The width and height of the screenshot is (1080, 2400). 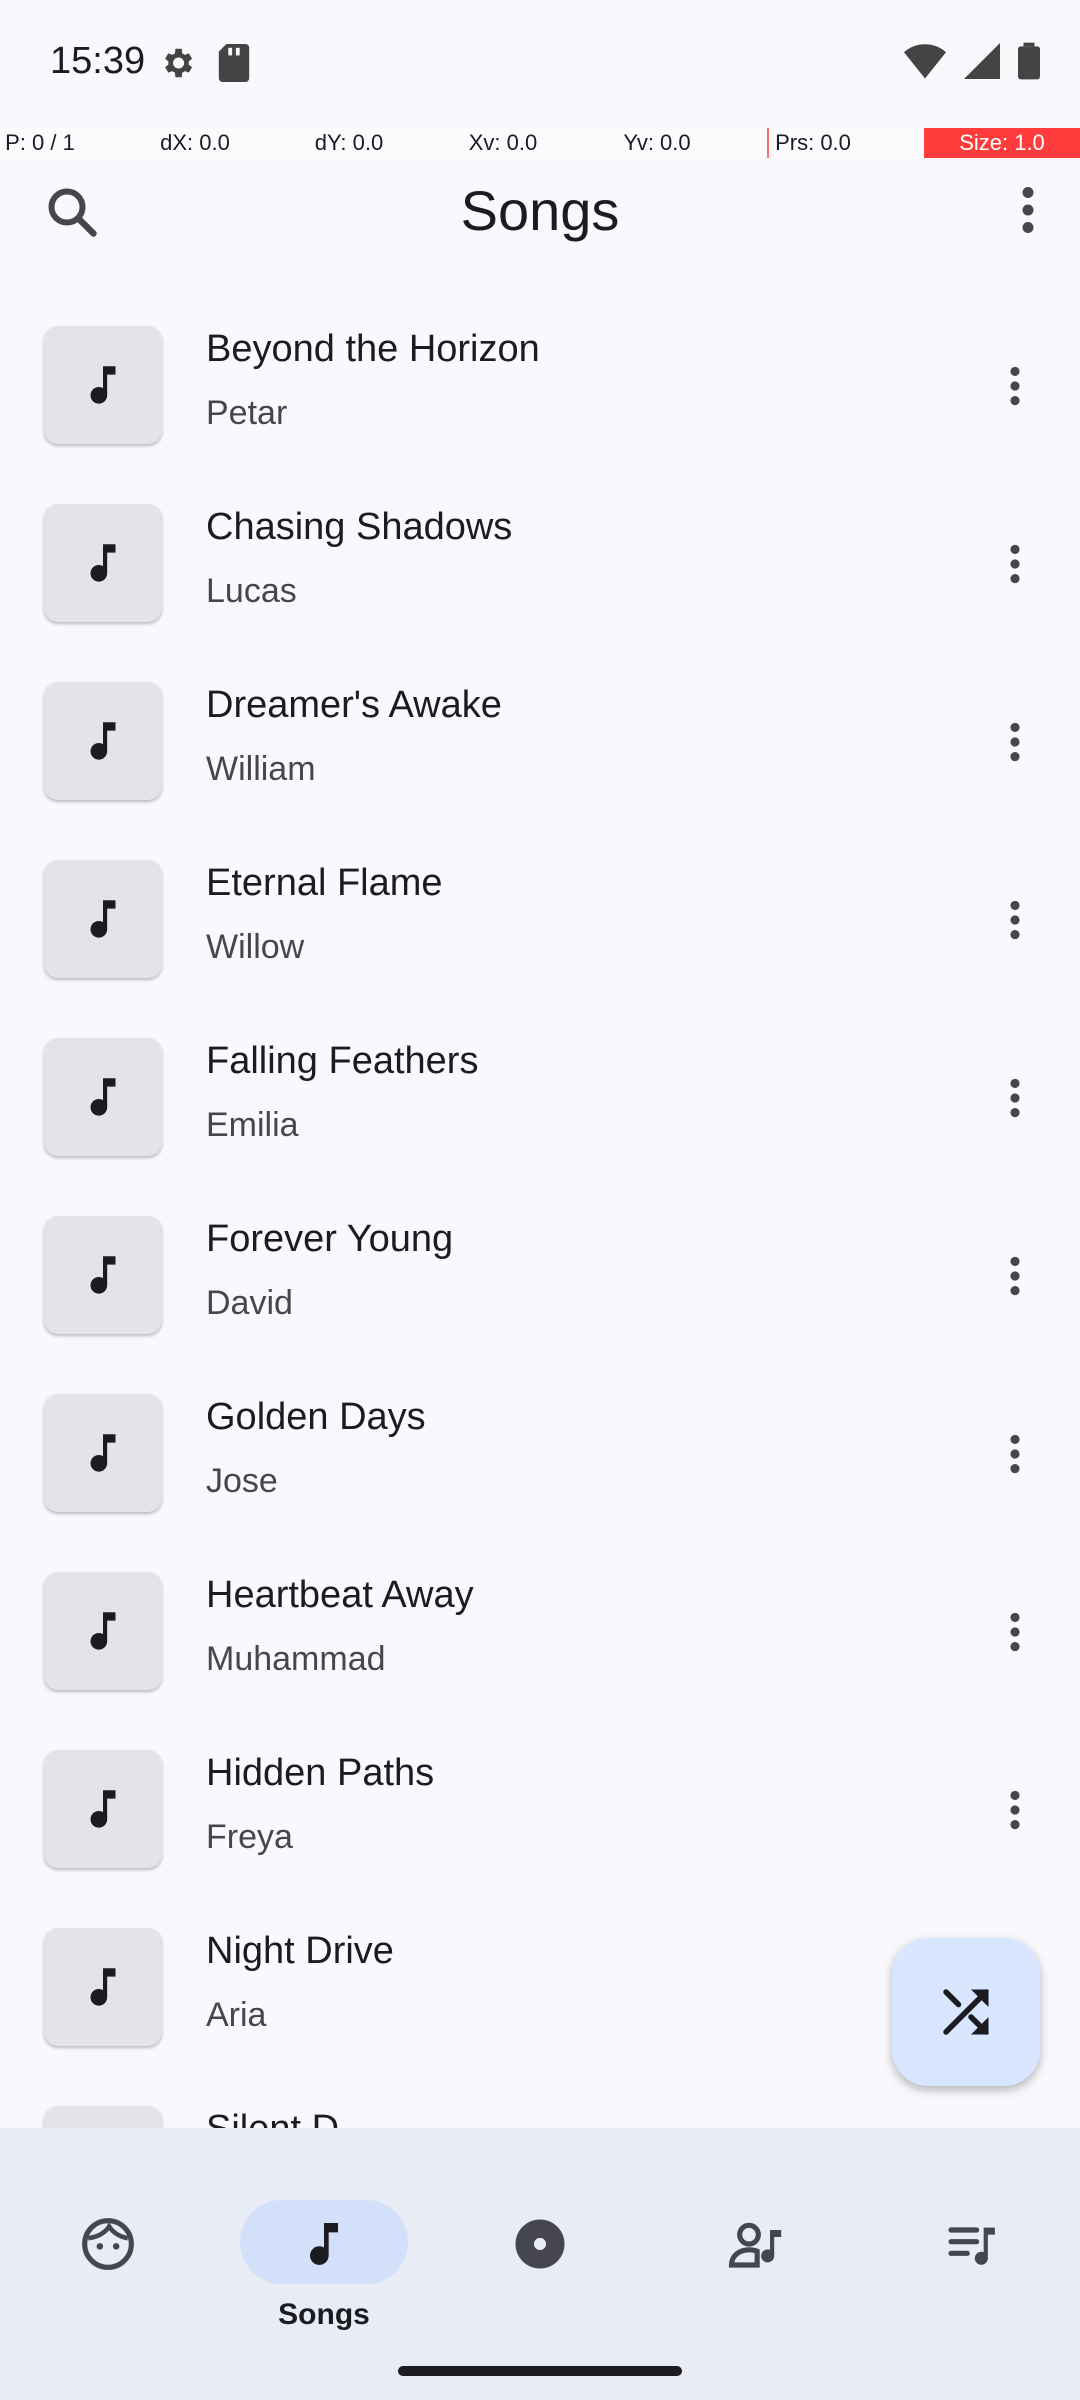 What do you see at coordinates (330, 1239) in the screenshot?
I see `song-title: Forever Young` at bounding box center [330, 1239].